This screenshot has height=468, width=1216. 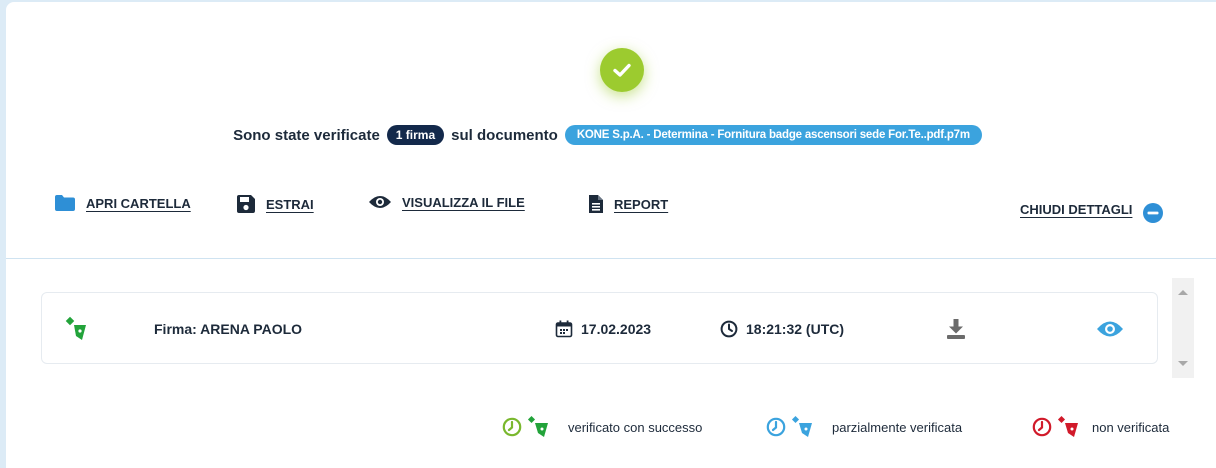 I want to click on open-folder-button: APRI CARTELLA, so click(x=122, y=203).